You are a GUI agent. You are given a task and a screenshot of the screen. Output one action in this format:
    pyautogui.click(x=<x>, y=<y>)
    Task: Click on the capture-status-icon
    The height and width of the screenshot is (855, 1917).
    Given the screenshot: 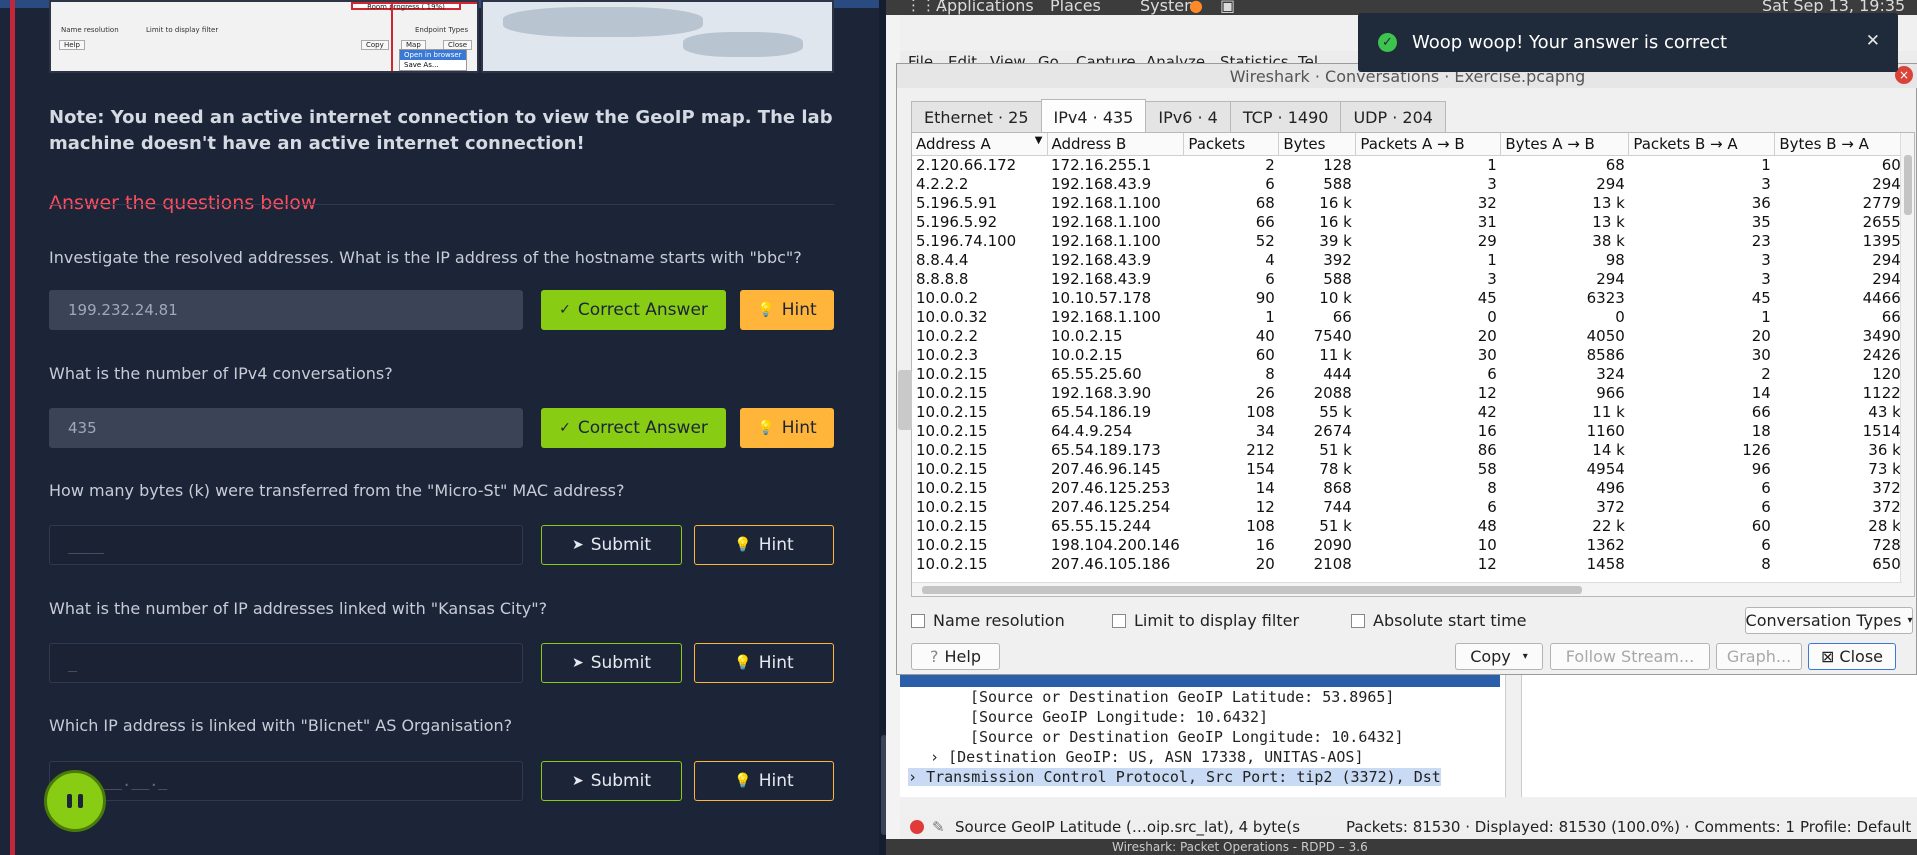 What is the action you would take?
    pyautogui.click(x=917, y=827)
    